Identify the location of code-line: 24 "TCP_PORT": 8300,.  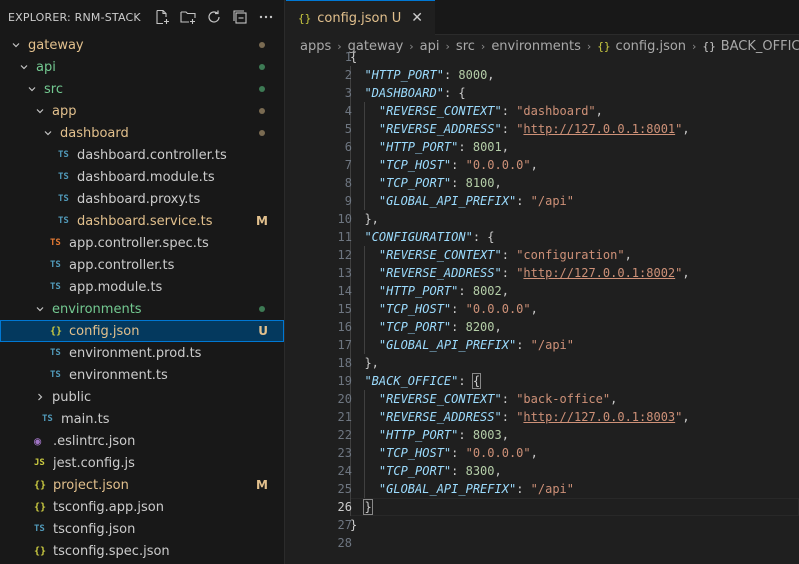
(542, 471).